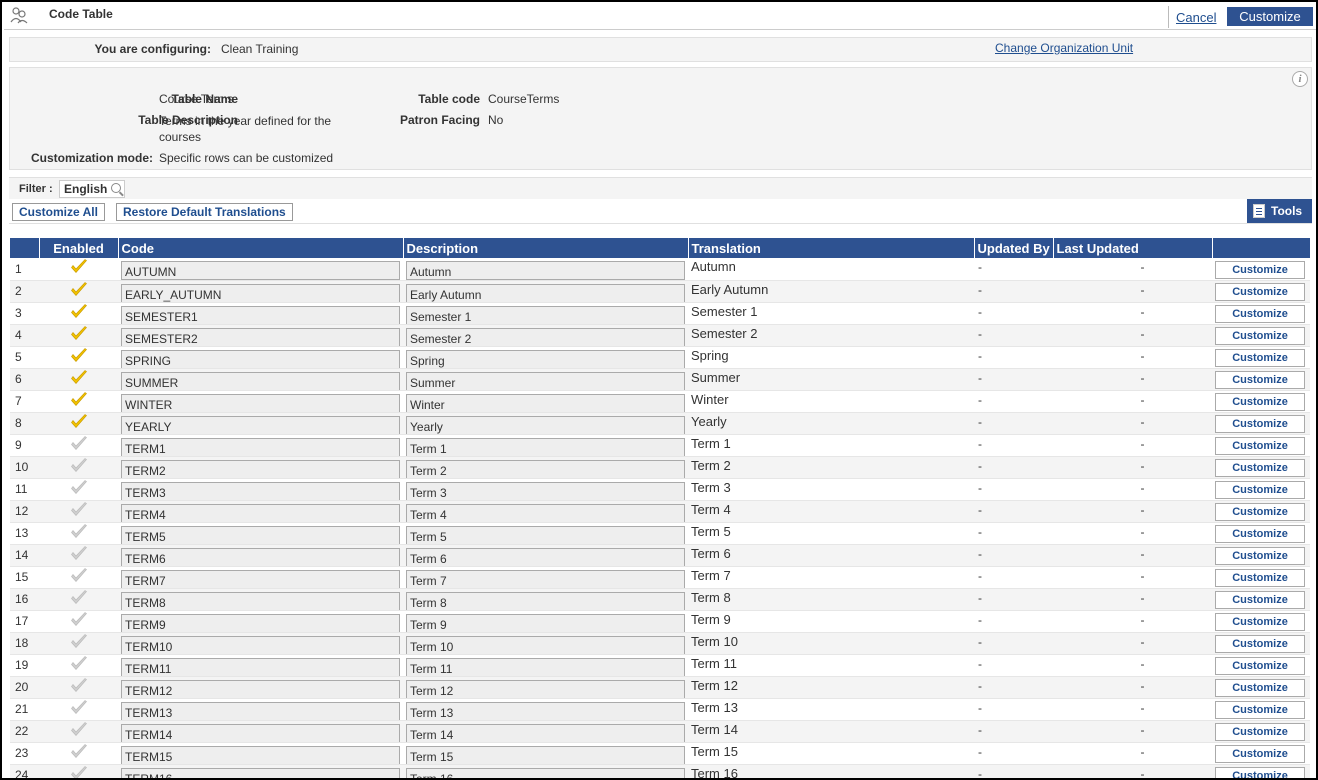  I want to click on language-filter-select: English, so click(92, 189).